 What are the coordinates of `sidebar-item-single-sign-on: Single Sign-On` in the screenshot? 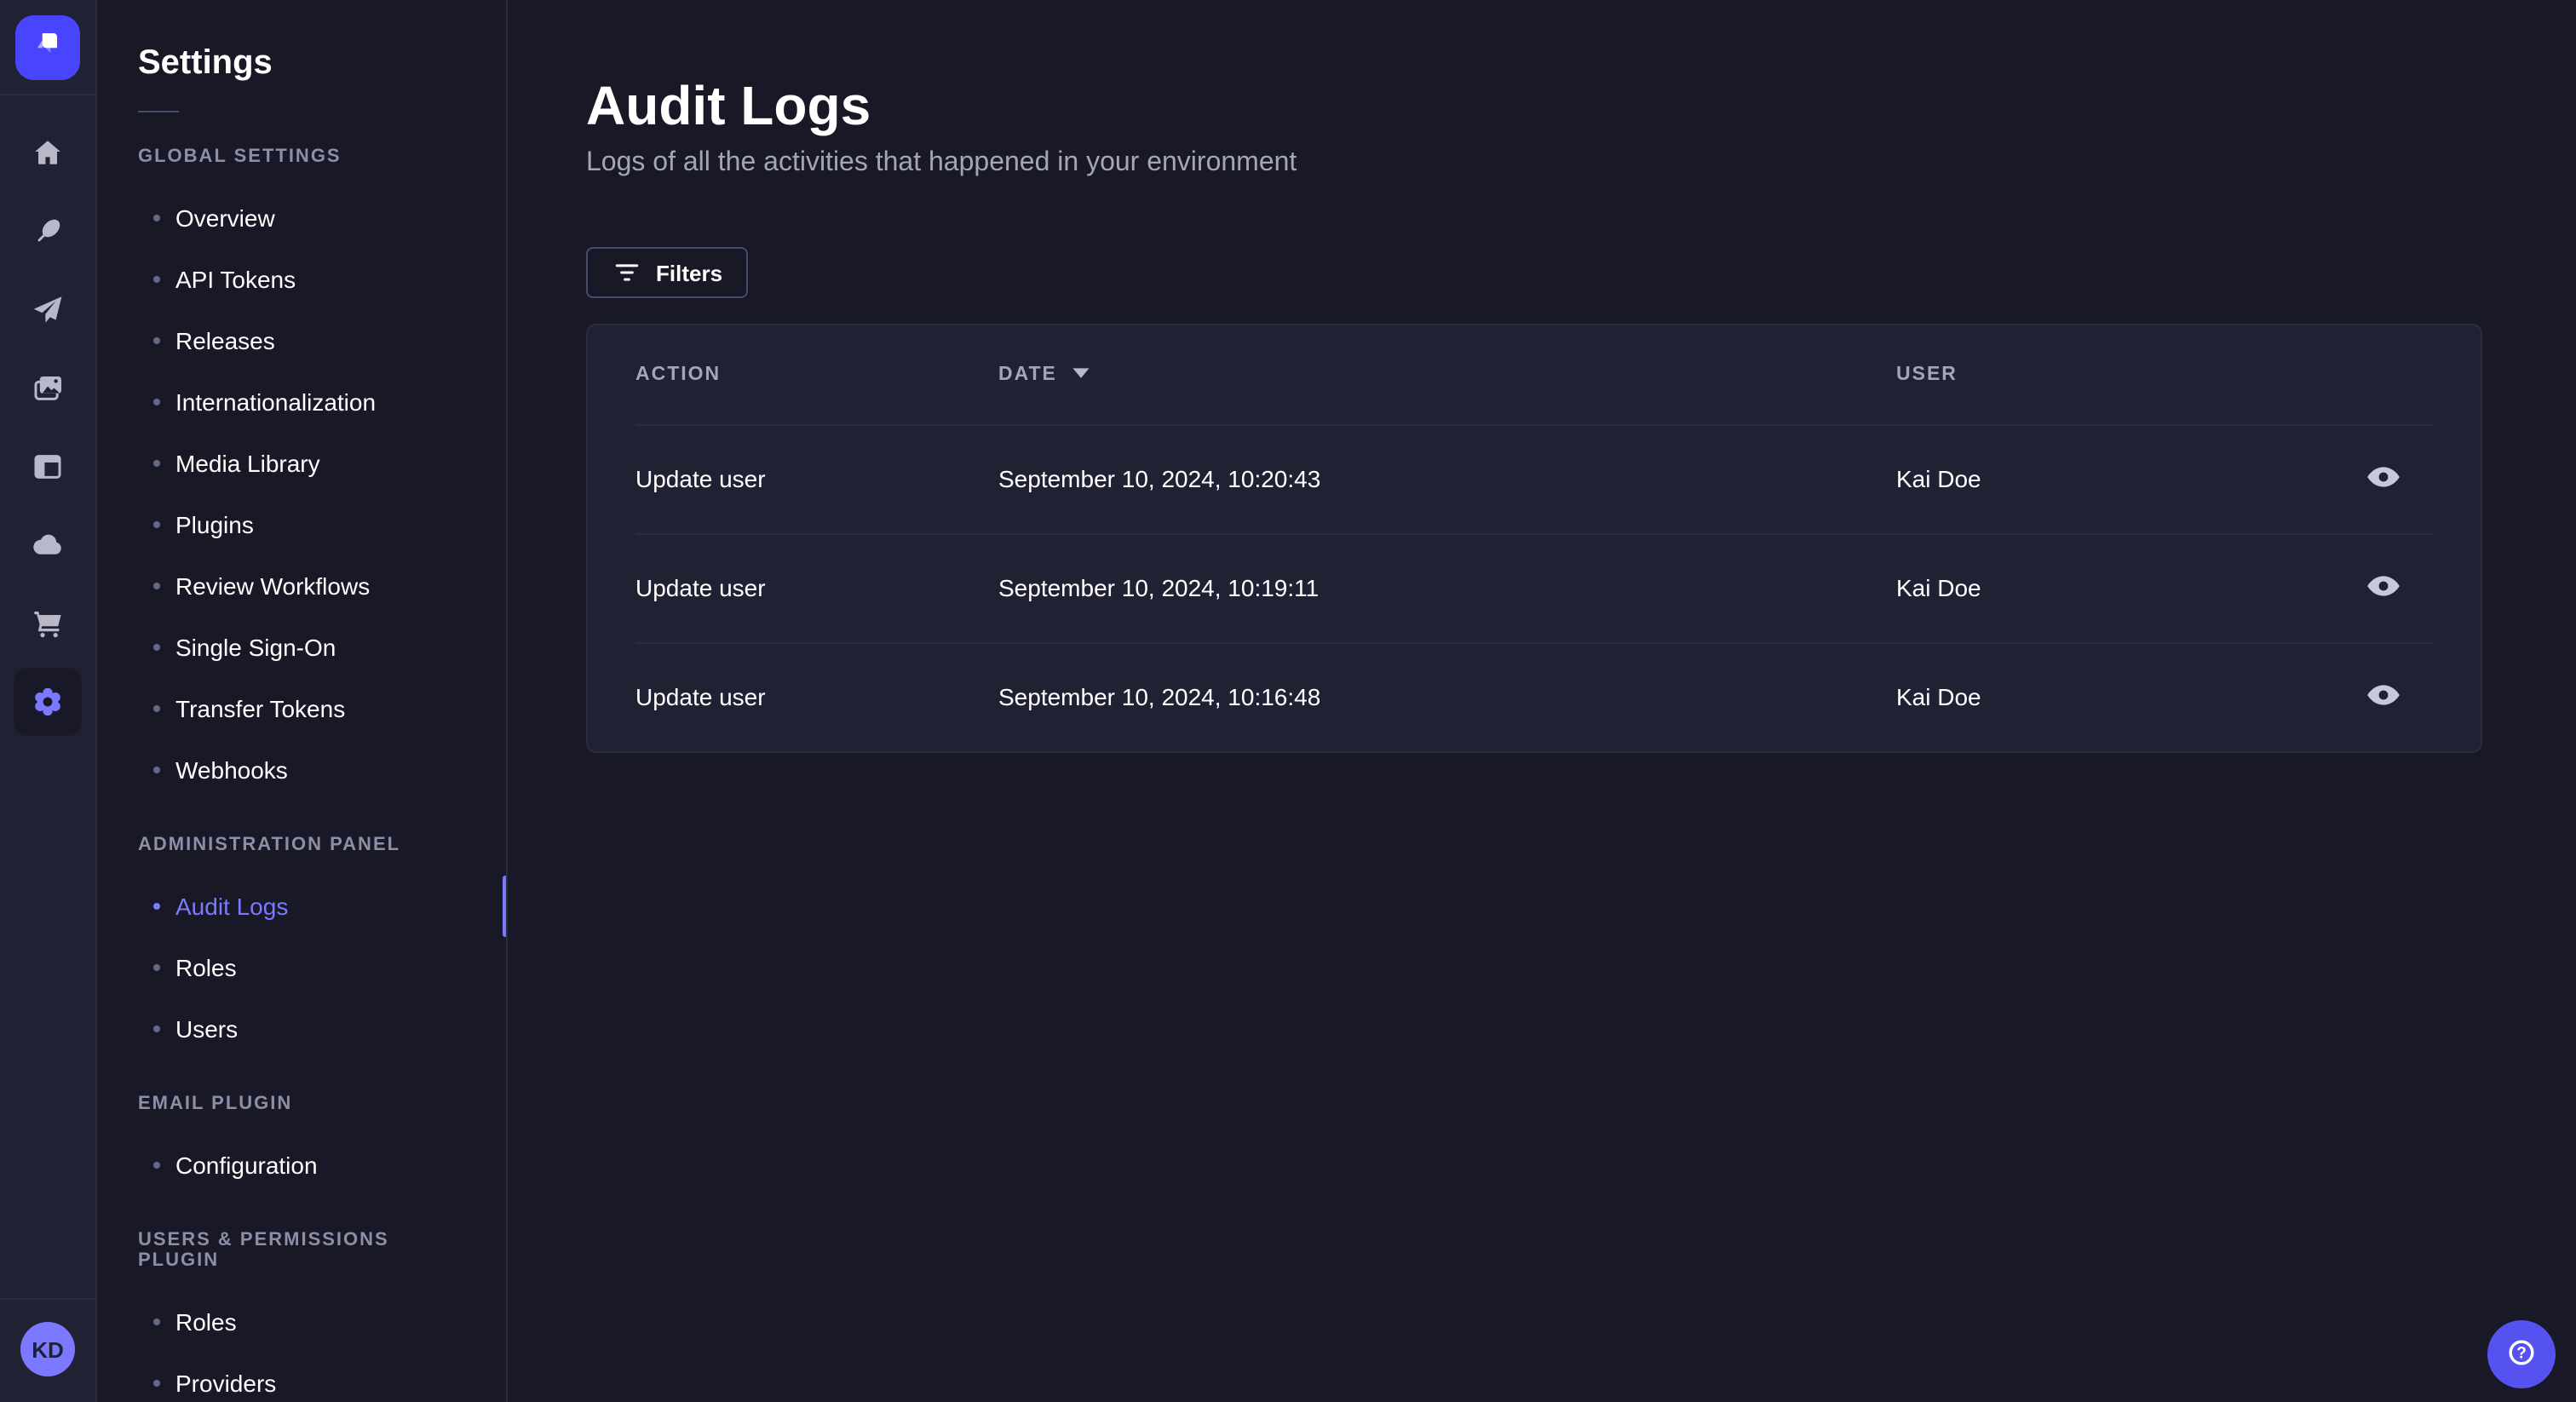 It's located at (302, 647).